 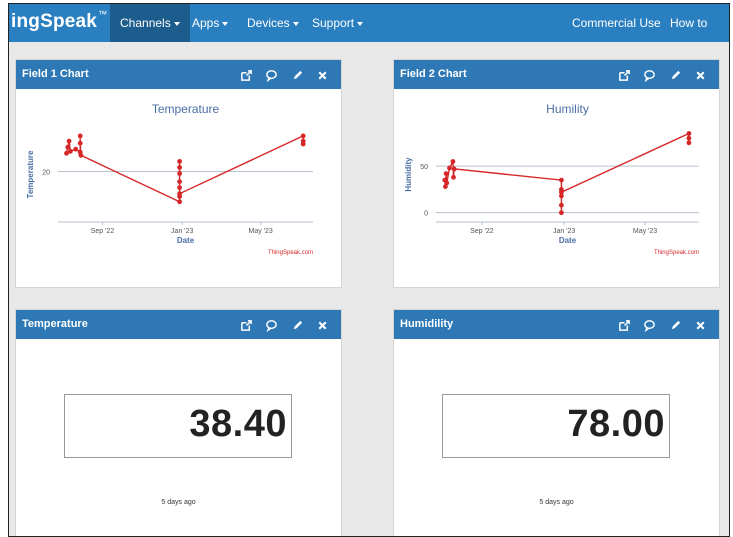 What do you see at coordinates (273, 23) in the screenshot?
I see `nav-devices: Devices` at bounding box center [273, 23].